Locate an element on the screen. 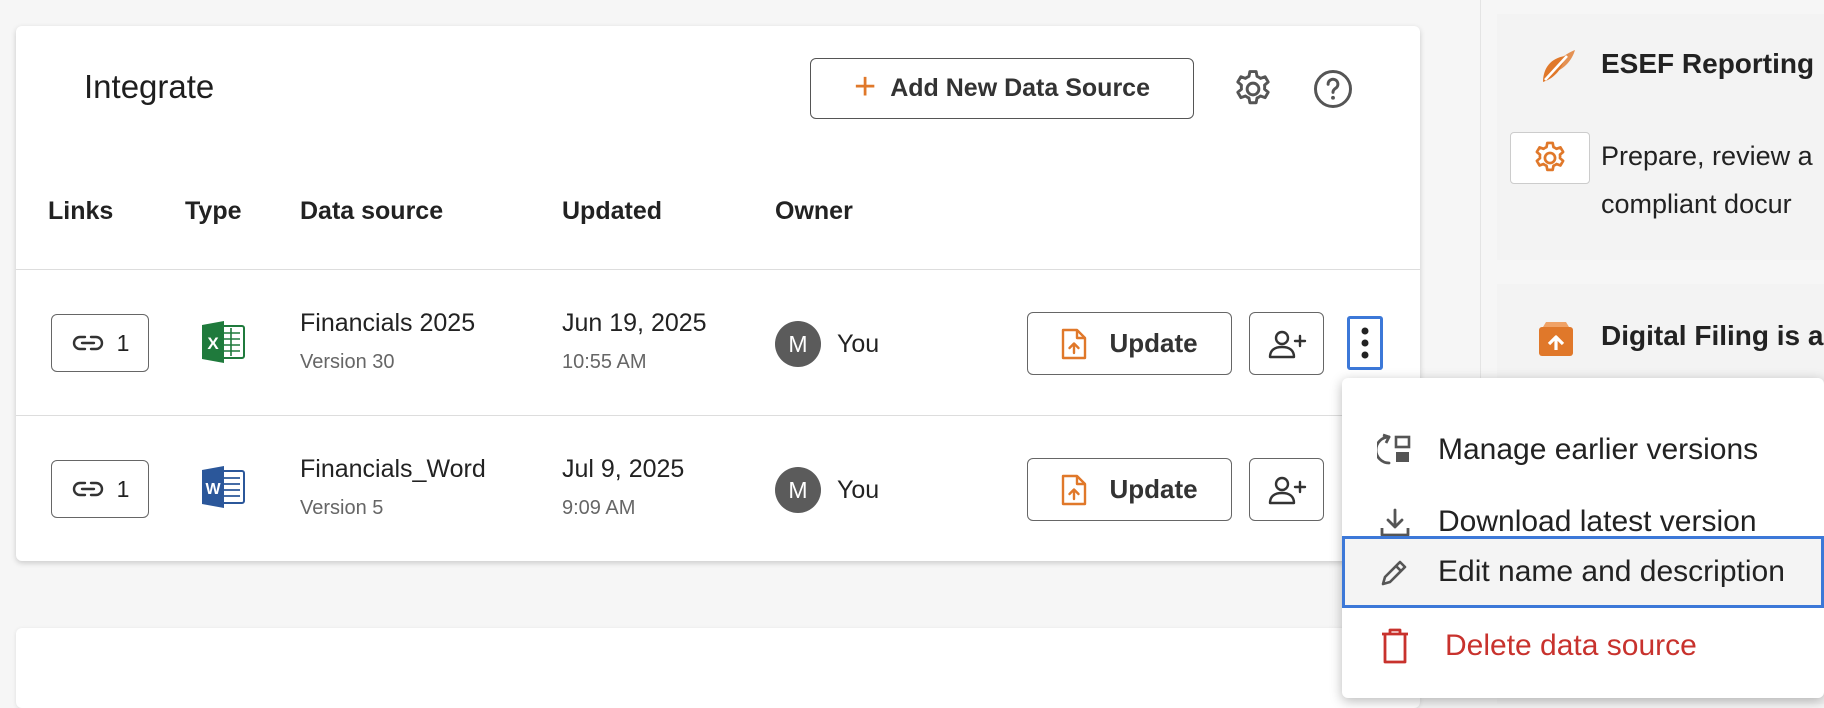 This screenshot has width=1824, height=708. kebab-menu-icon is located at coordinates (1365, 343).